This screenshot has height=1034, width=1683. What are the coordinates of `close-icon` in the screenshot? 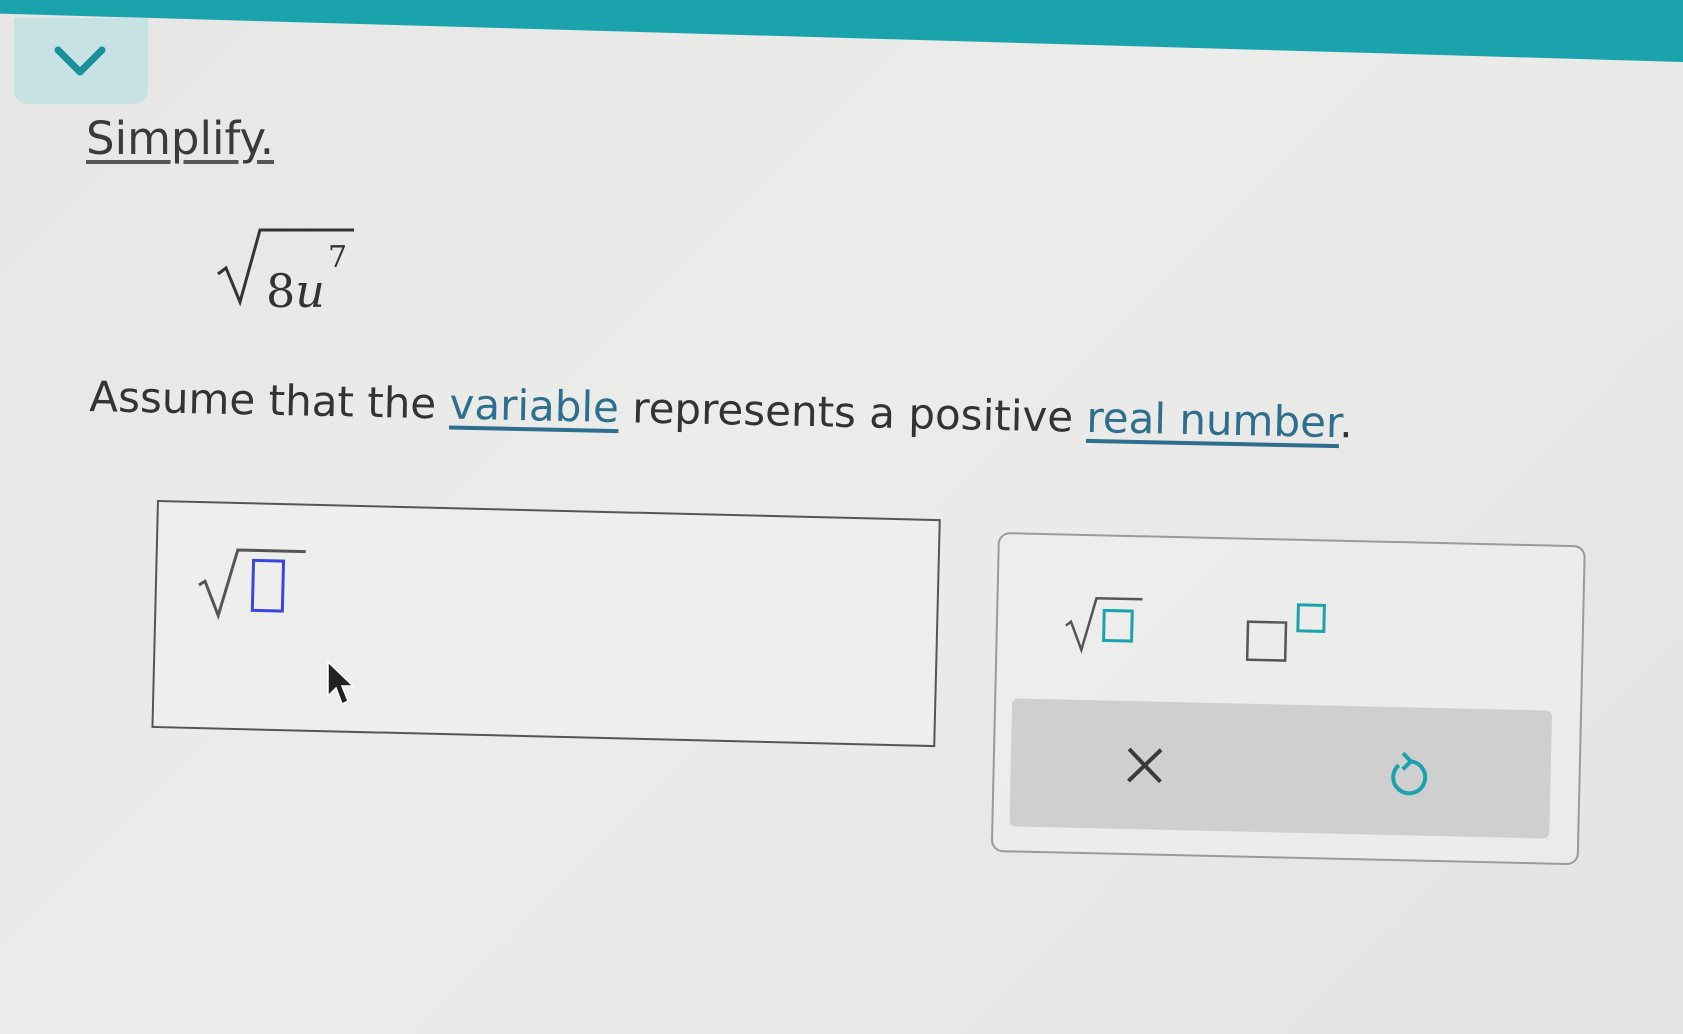 It's located at (1144, 765).